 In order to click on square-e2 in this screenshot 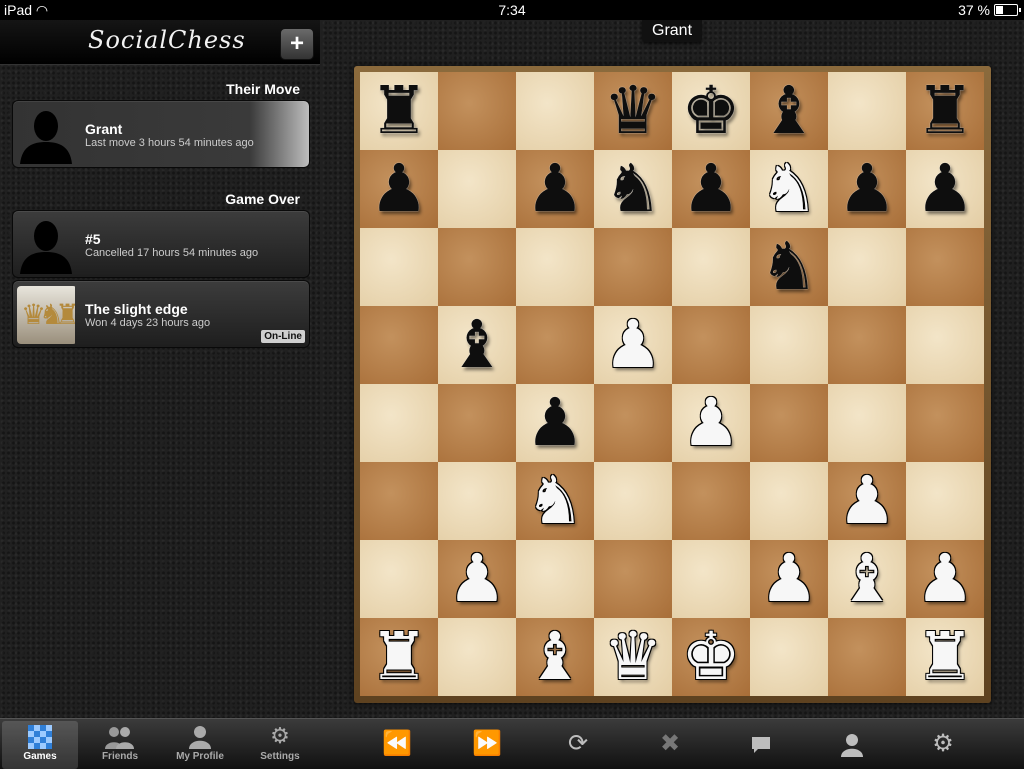, I will do `click(711, 579)`.